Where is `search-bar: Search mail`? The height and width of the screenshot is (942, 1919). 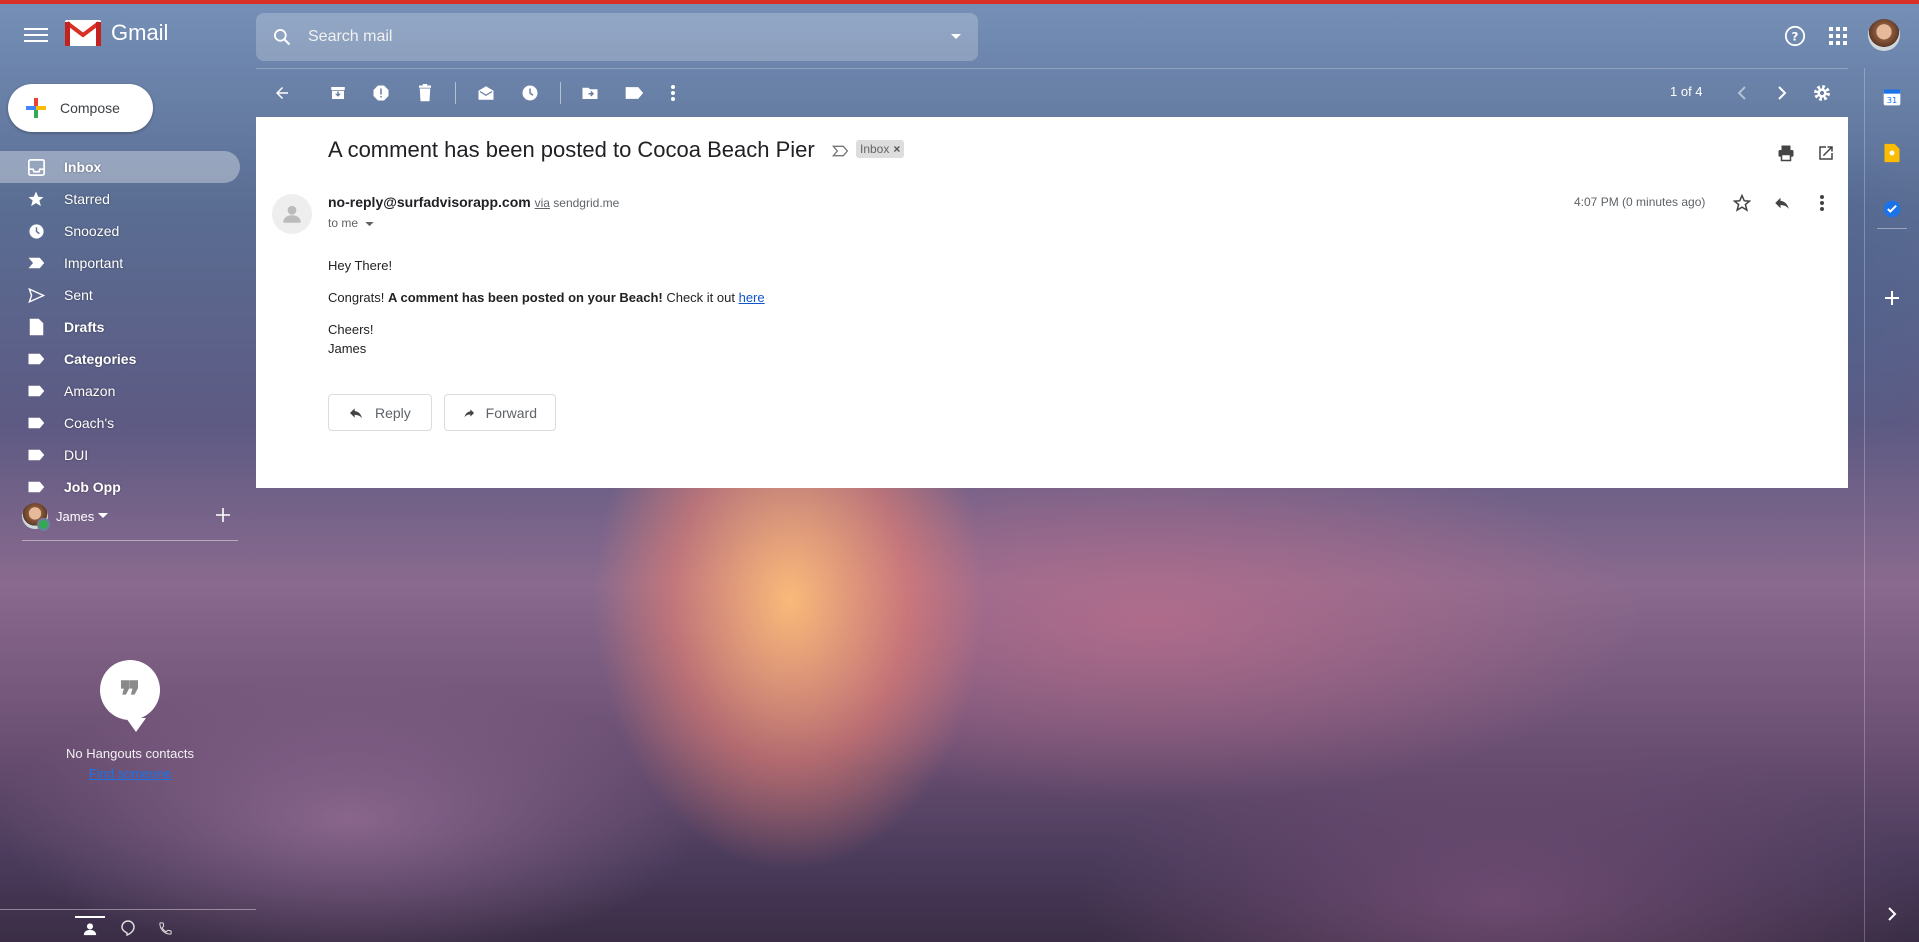
search-bar: Search mail is located at coordinates (617, 37).